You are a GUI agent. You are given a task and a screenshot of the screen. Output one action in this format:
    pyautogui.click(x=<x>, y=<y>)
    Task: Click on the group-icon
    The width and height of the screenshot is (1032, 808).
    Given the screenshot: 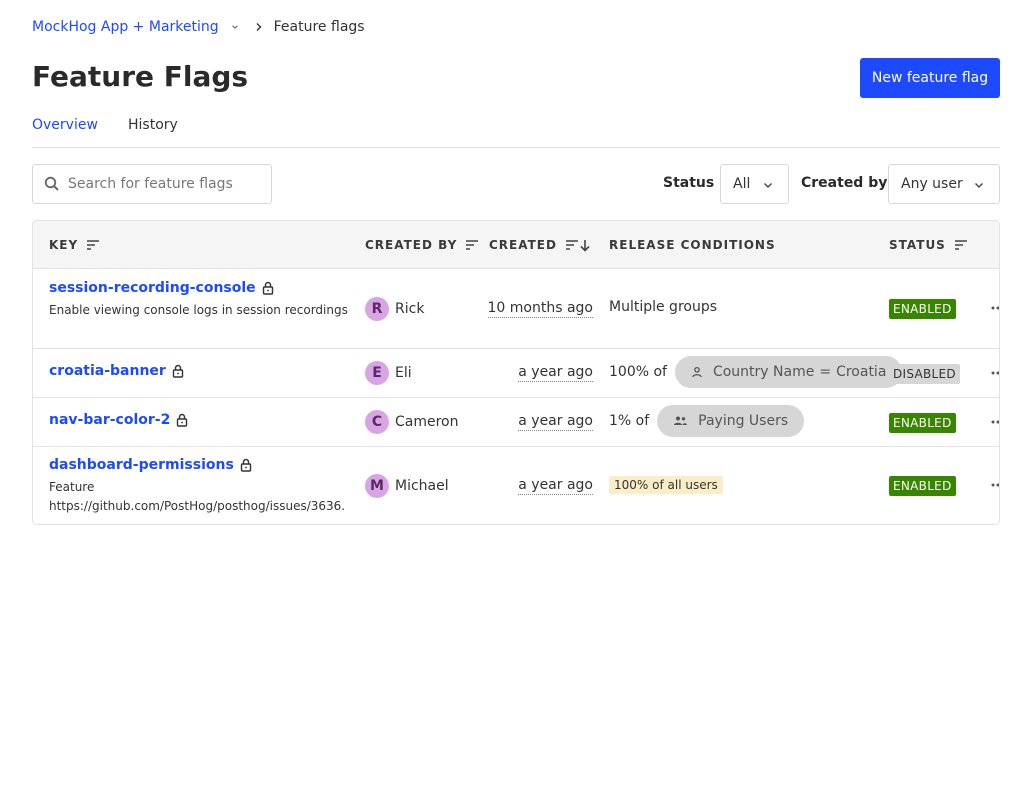 What is the action you would take?
    pyautogui.click(x=680, y=421)
    